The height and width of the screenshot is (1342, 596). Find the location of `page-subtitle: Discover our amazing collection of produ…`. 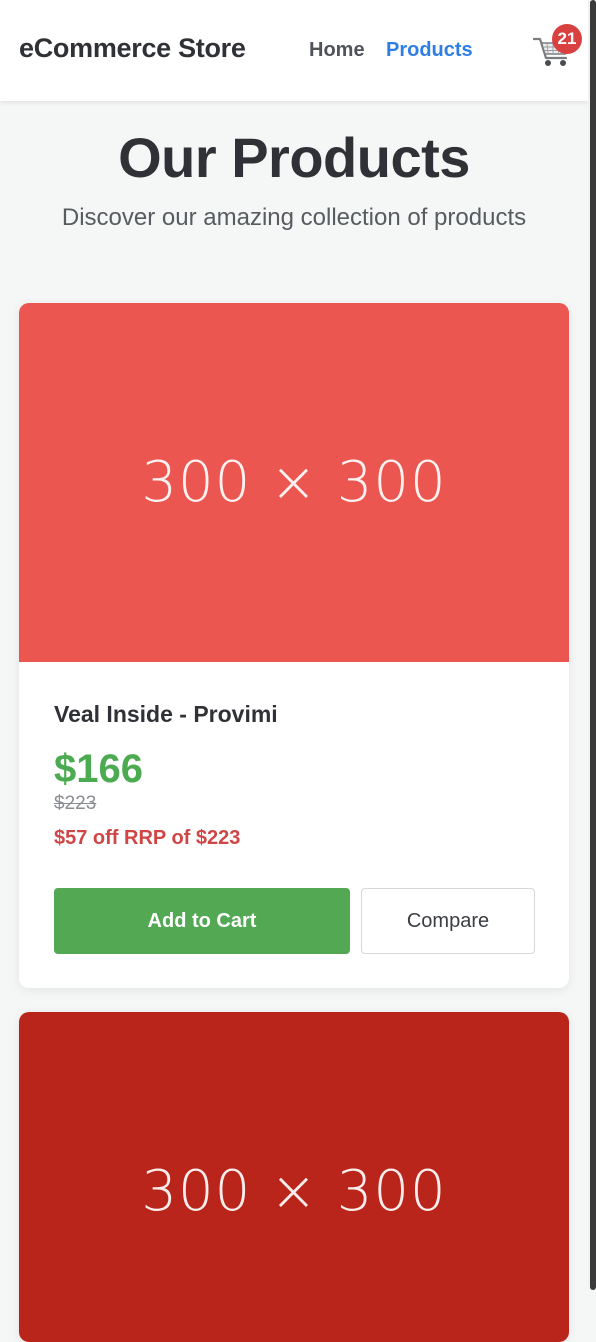

page-subtitle: Discover our amazing collection of produ… is located at coordinates (294, 217).